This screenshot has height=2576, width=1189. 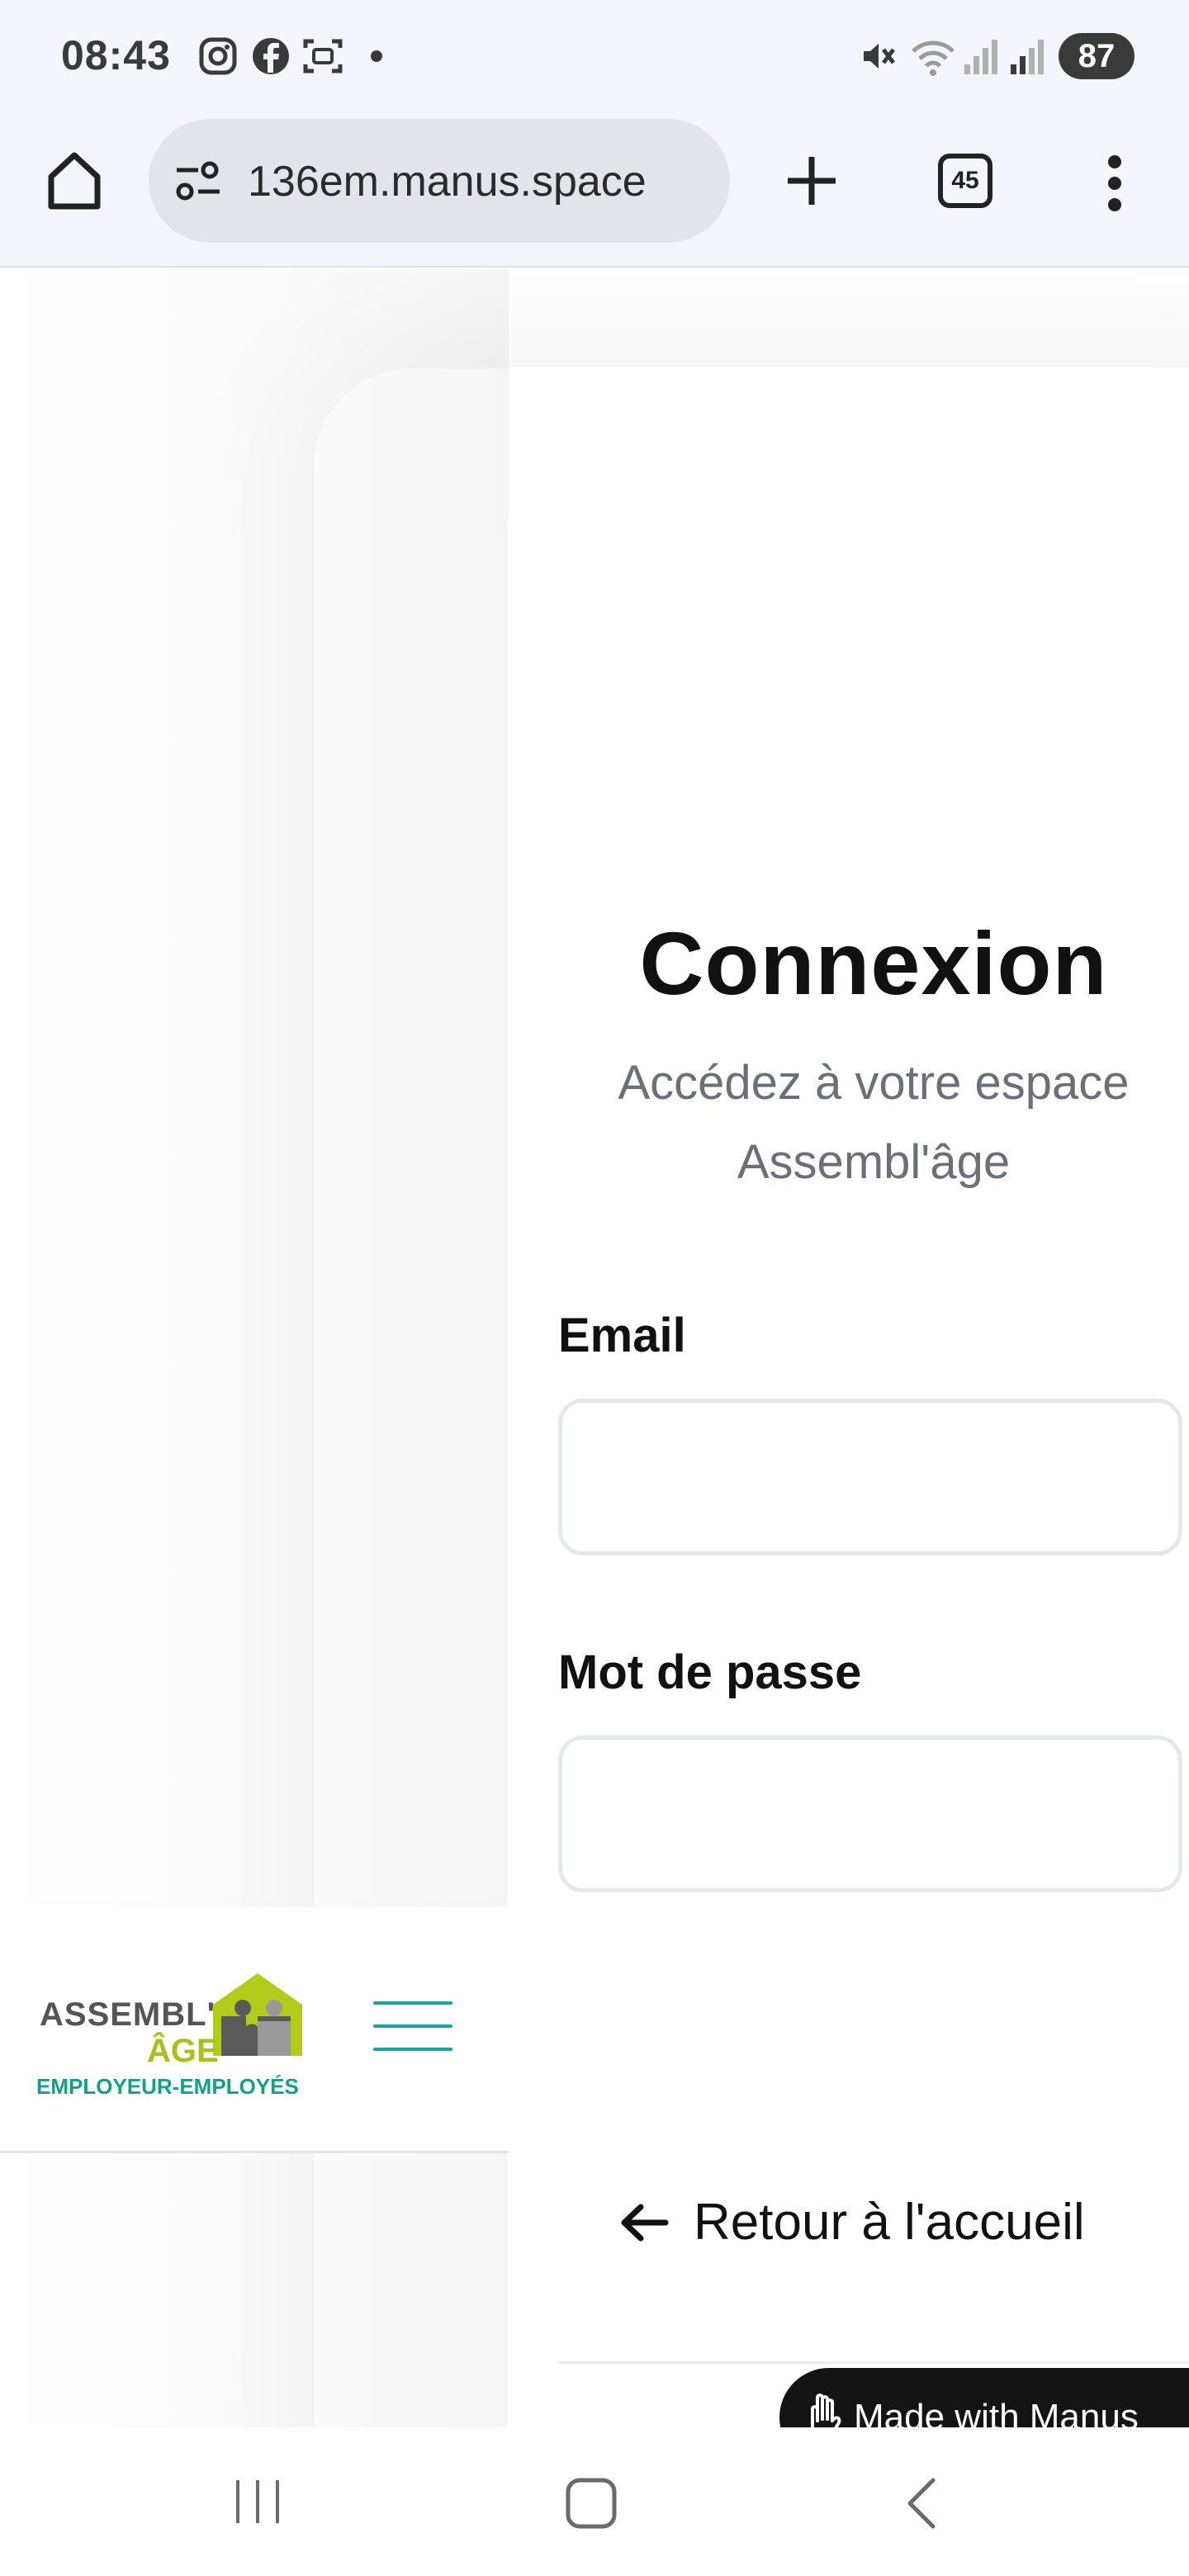 I want to click on logo-text-2: ÂGE, so click(x=183, y=2051).